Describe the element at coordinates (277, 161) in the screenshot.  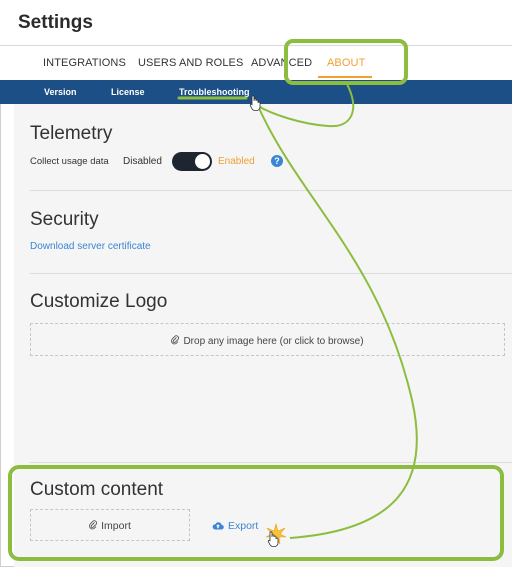
I see `help-icon: ?` at that location.